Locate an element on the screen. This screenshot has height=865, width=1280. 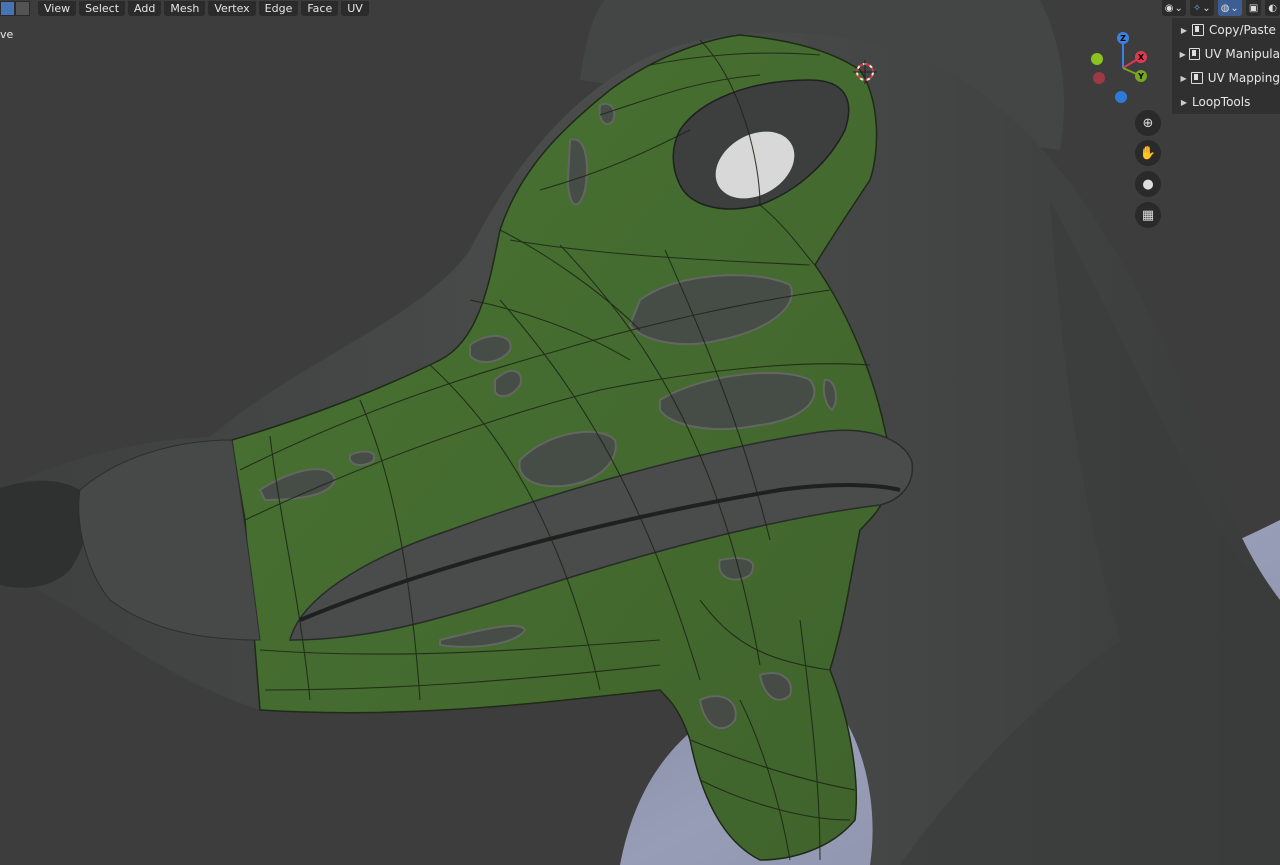
viewport-header: View Select Add Mesh Vertex Edge Face UV is located at coordinates (186, 8).